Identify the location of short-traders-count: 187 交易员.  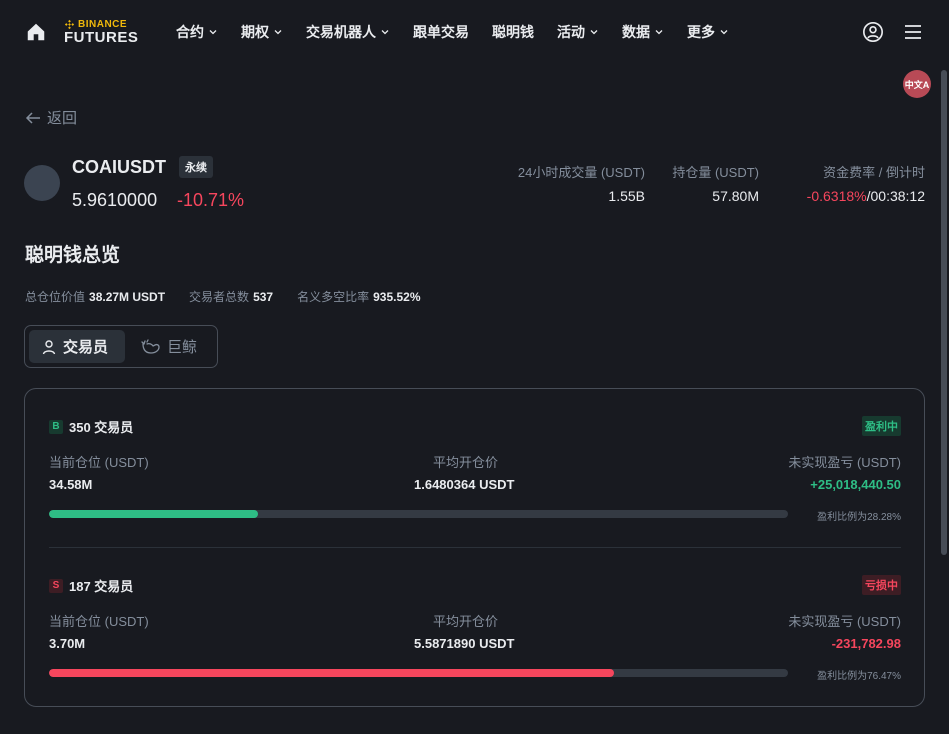
(101, 586).